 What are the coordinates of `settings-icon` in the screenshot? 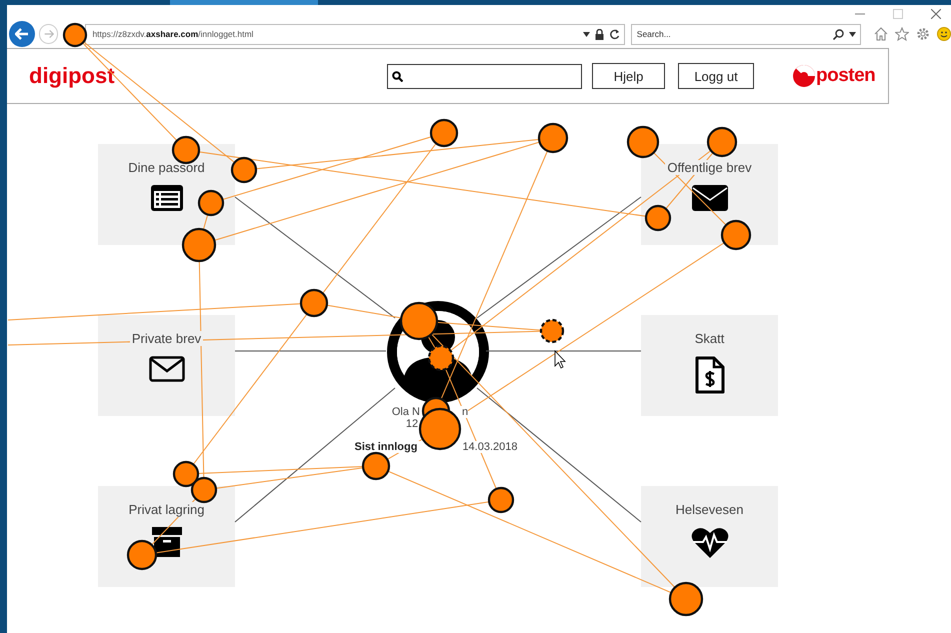 It's located at (923, 34).